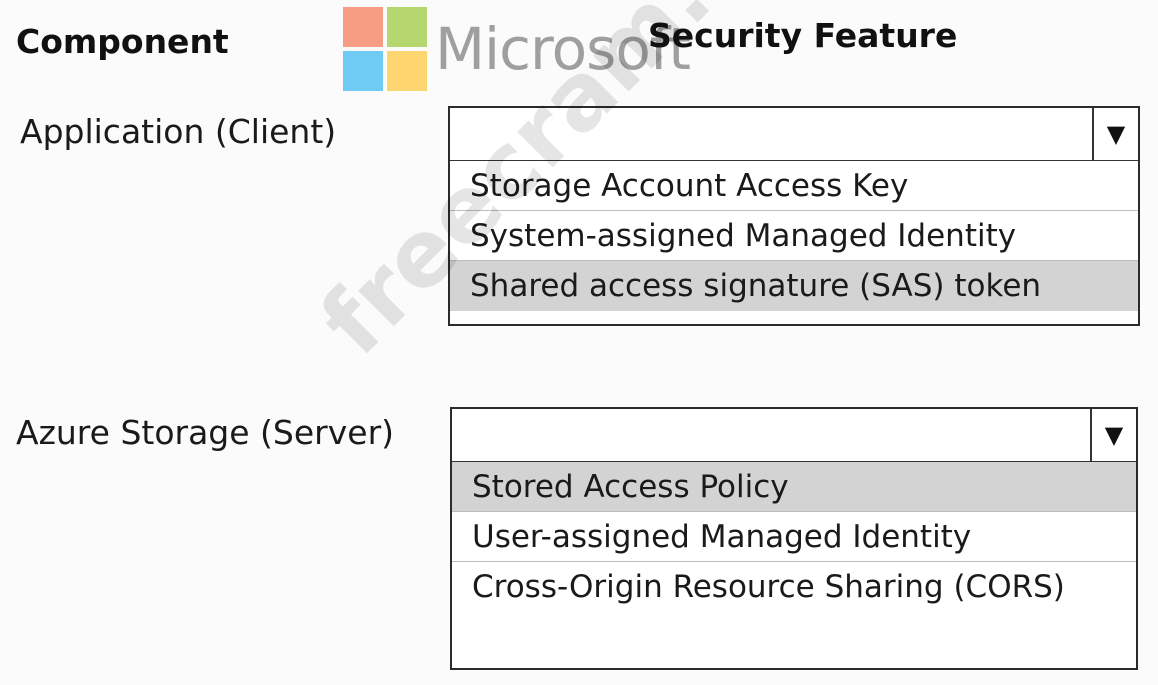  What do you see at coordinates (407, 27) in the screenshot?
I see `logo-square-green` at bounding box center [407, 27].